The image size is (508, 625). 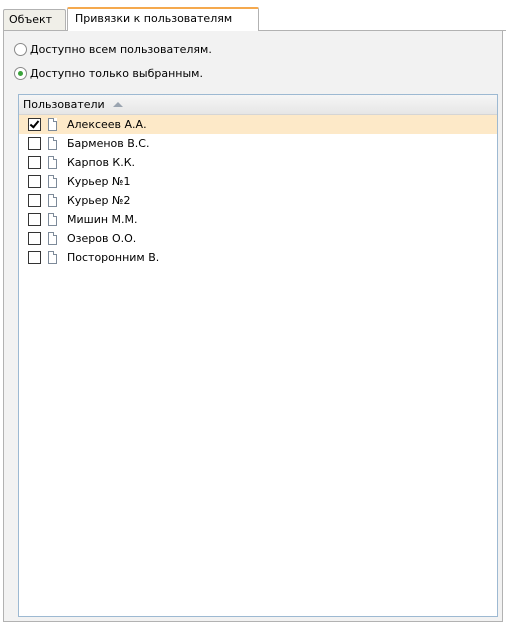 What do you see at coordinates (258, 238) in the screenshot?
I see `list-item: Озеров О.О.` at bounding box center [258, 238].